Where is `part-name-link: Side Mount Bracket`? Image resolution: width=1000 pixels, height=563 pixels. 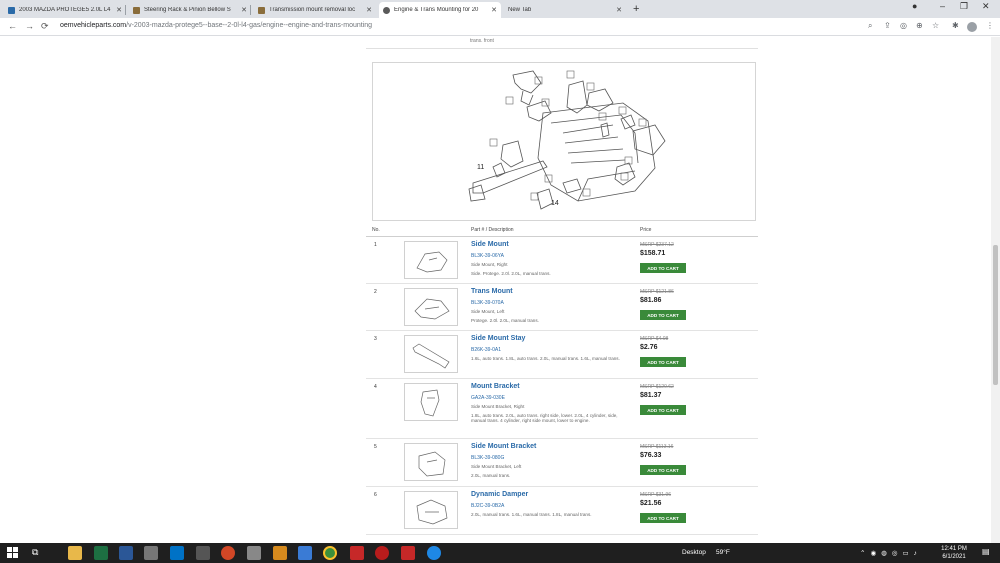
part-name-link: Side Mount Bracket is located at coordinates (503, 446).